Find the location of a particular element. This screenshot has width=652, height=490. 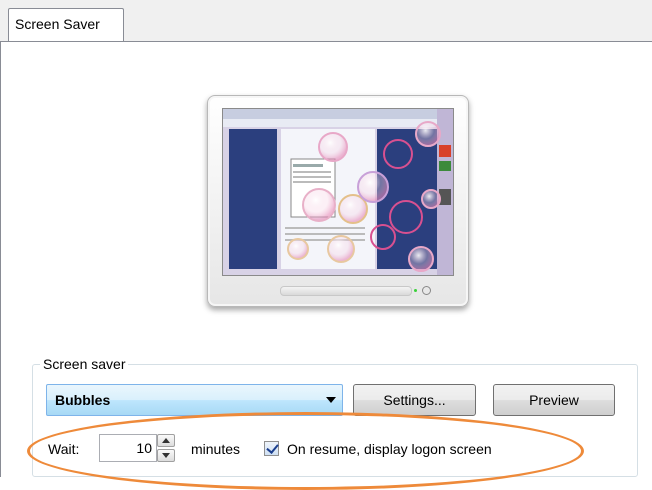

wait-minutes-input: 10 is located at coordinates (128, 448).